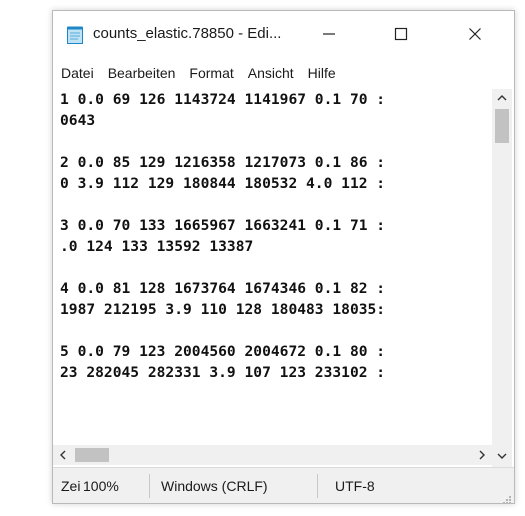  I want to click on editor-line: .0 124 133 13592 13387, so click(157, 246).